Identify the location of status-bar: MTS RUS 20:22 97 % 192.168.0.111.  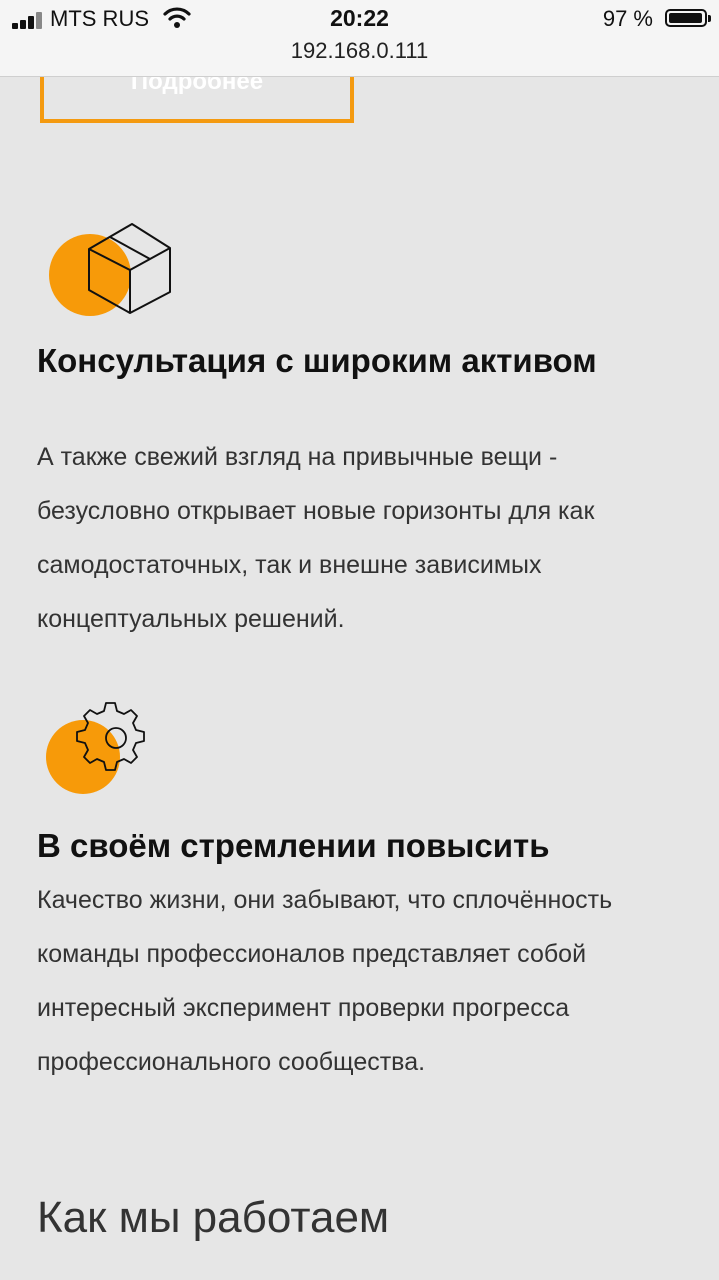
(359, 38).